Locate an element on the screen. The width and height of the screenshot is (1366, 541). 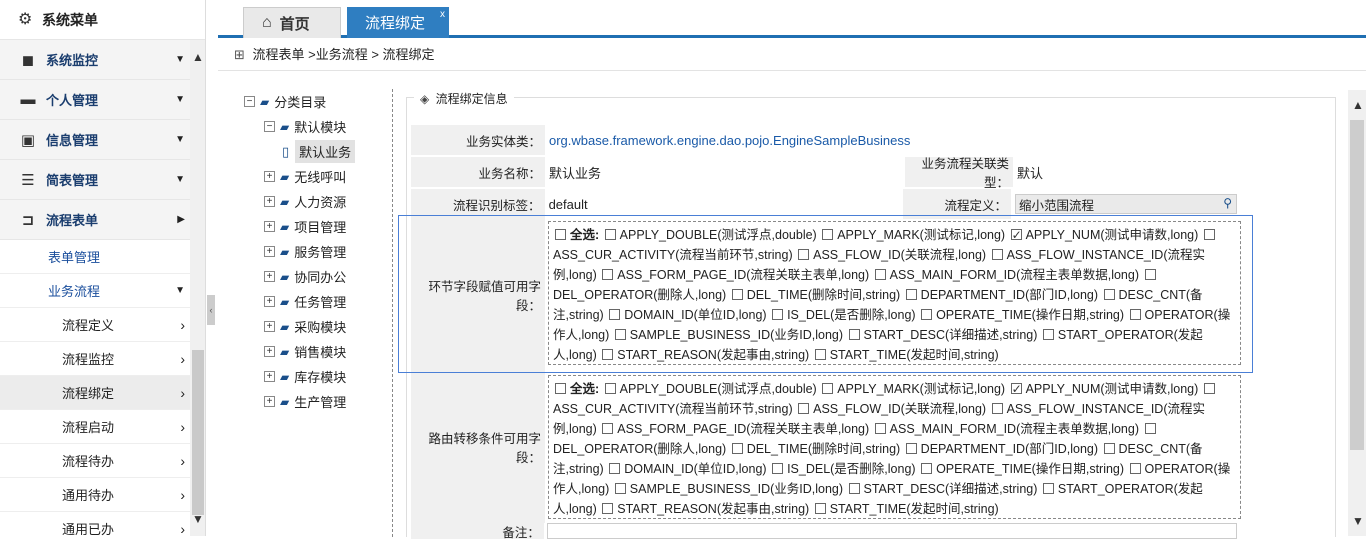
sidebar-item-simple-table: ☰ 简表管理 ▼ is located at coordinates (102, 180).